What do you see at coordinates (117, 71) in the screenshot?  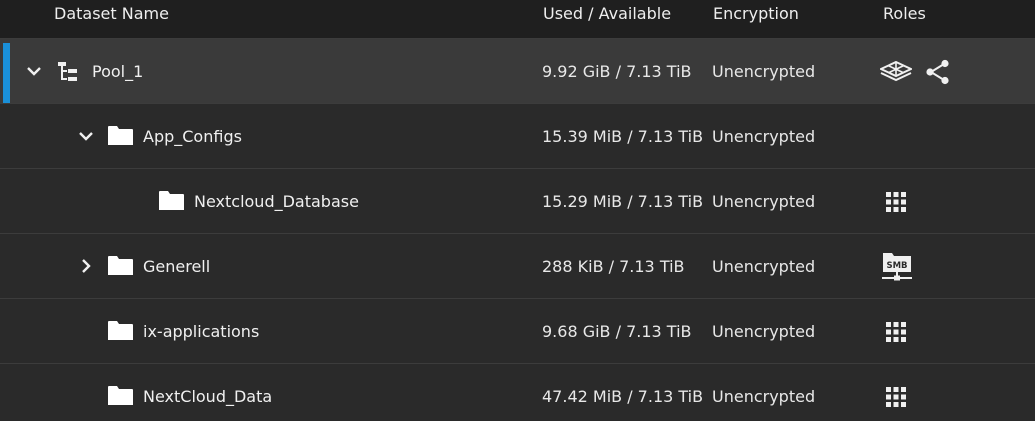 I see `dataset-name: Pool_1` at bounding box center [117, 71].